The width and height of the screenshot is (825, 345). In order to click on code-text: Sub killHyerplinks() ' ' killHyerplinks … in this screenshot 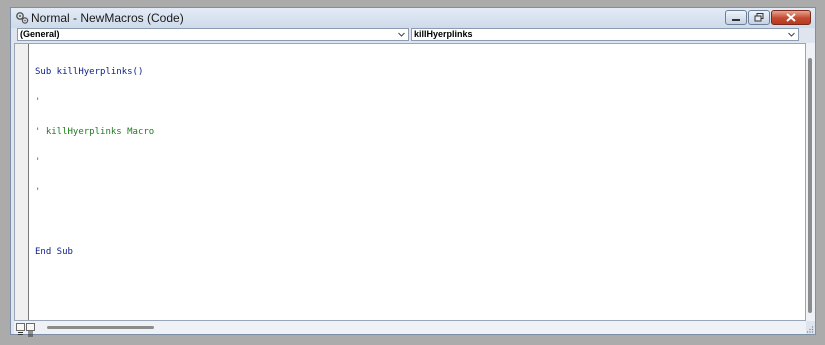, I will do `click(94, 162)`.